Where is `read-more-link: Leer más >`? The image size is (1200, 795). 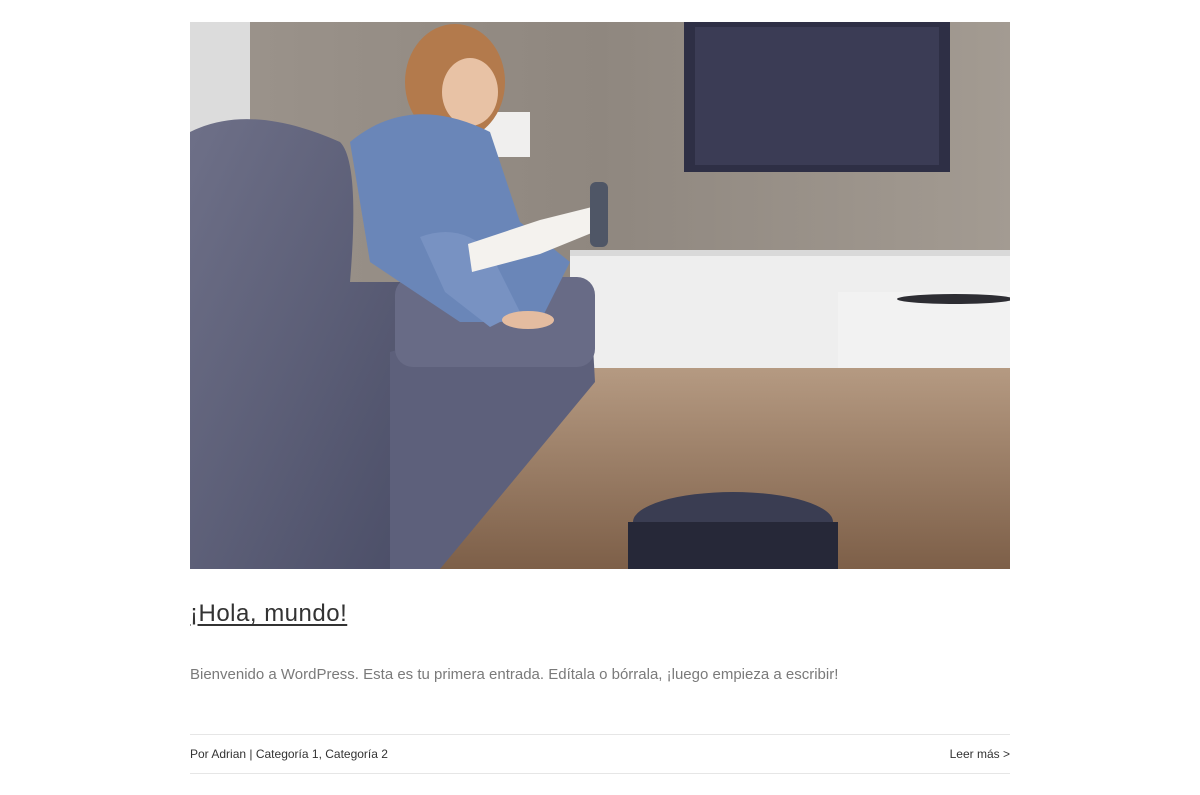 read-more-link: Leer más > is located at coordinates (980, 754).